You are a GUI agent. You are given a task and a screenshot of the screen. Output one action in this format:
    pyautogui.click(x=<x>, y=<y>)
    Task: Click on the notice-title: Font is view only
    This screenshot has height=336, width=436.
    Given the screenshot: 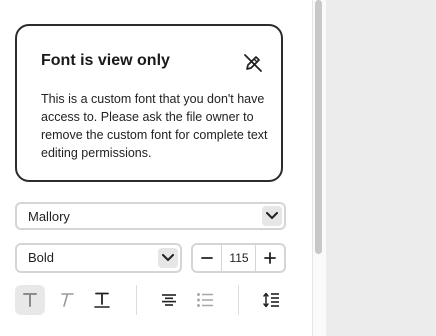 What is the action you would take?
    pyautogui.click(x=105, y=60)
    